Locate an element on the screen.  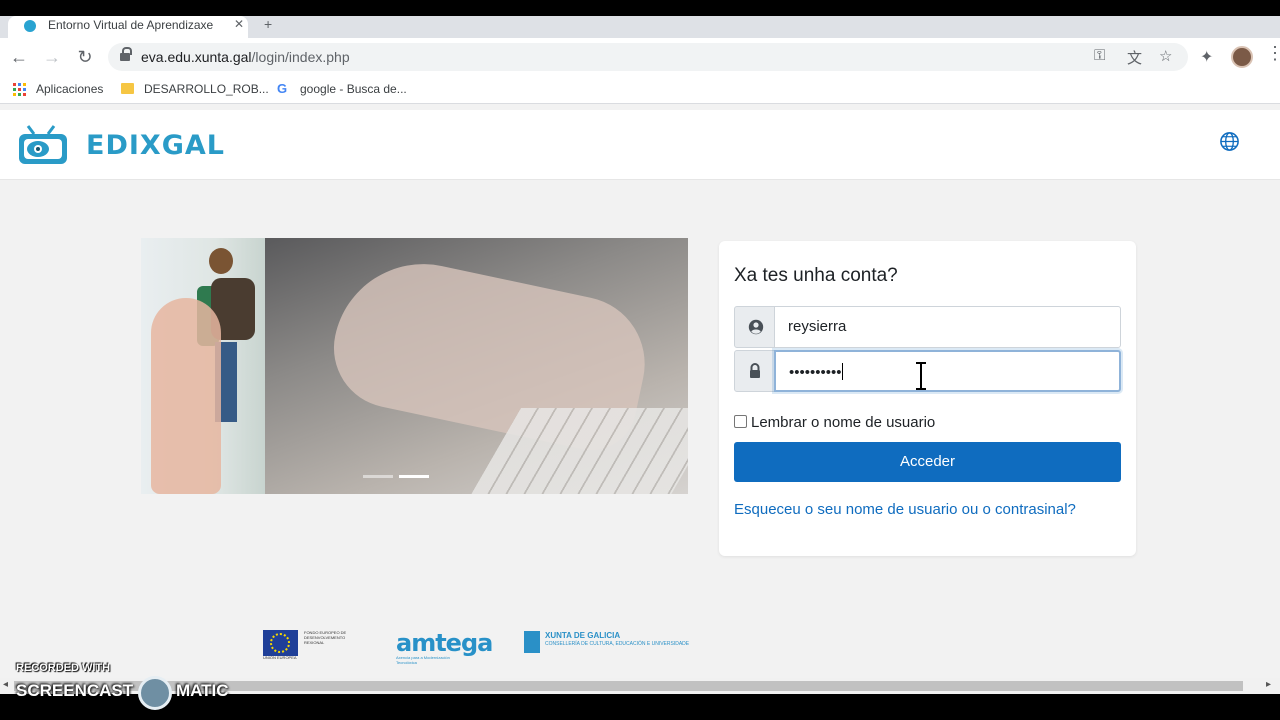
extensions-icon: ✦ is located at coordinates (1206, 57).